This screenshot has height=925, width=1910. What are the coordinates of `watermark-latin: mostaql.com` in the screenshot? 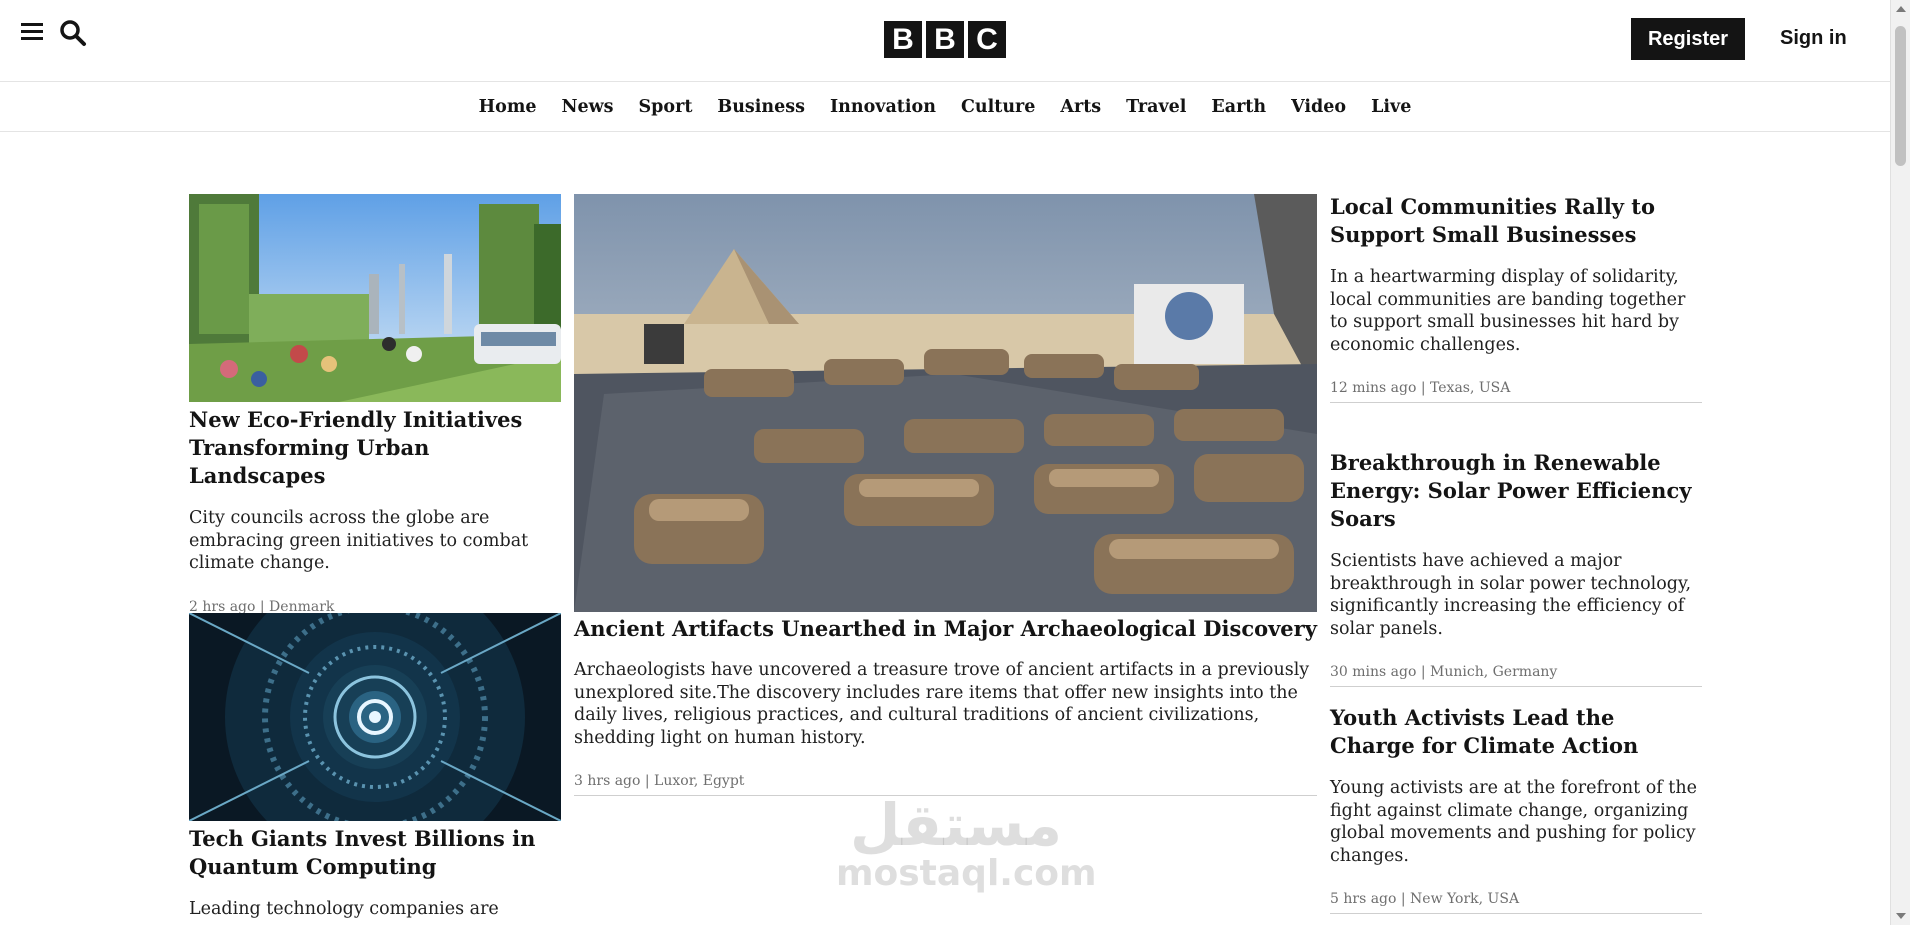 It's located at (966, 873).